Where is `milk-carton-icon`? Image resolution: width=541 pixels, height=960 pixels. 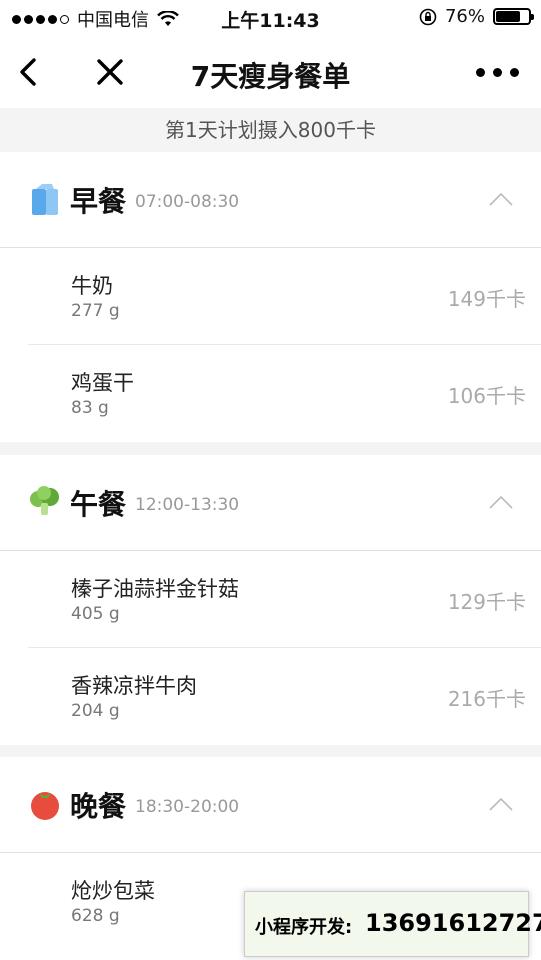
milk-carton-icon is located at coordinates (45, 199).